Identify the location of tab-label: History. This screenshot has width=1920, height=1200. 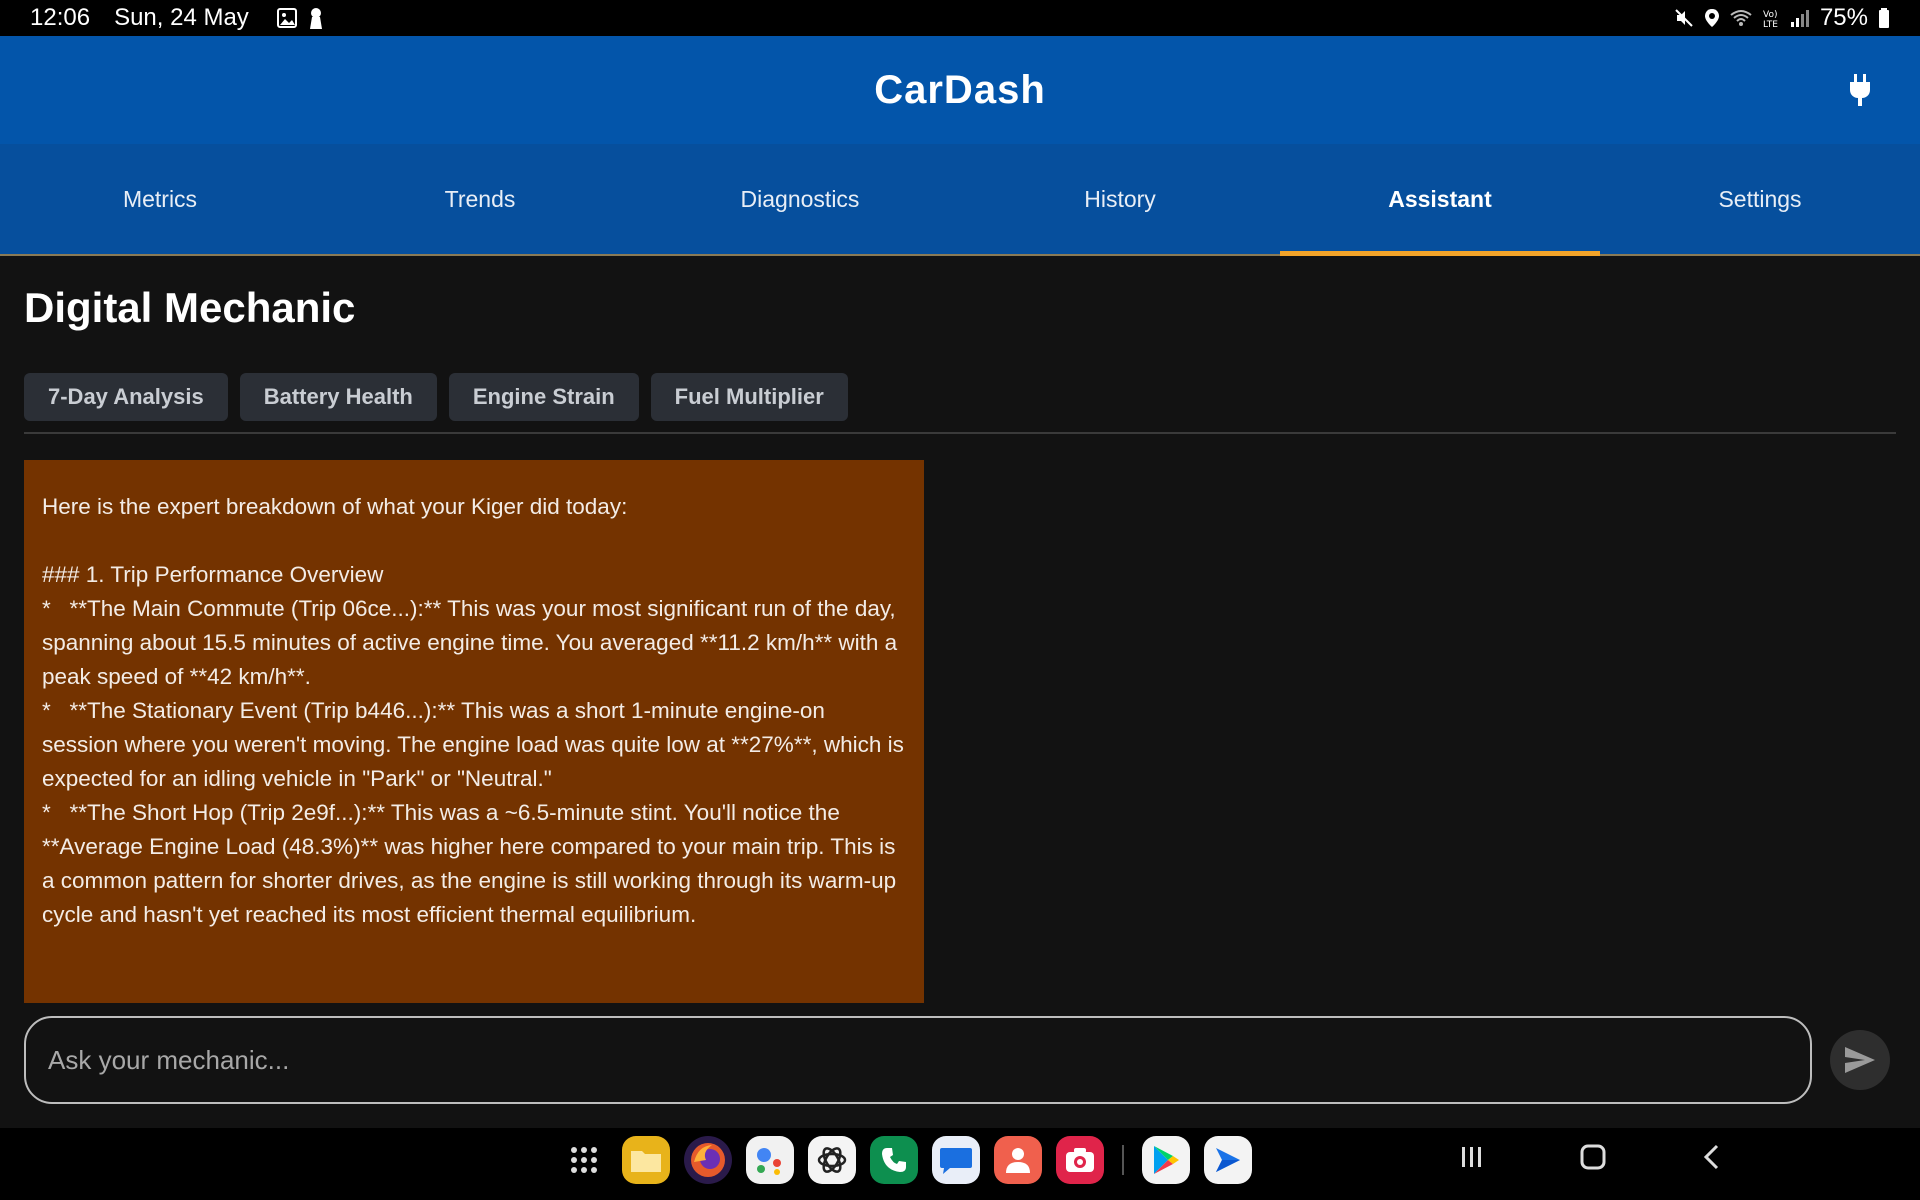
(1120, 198).